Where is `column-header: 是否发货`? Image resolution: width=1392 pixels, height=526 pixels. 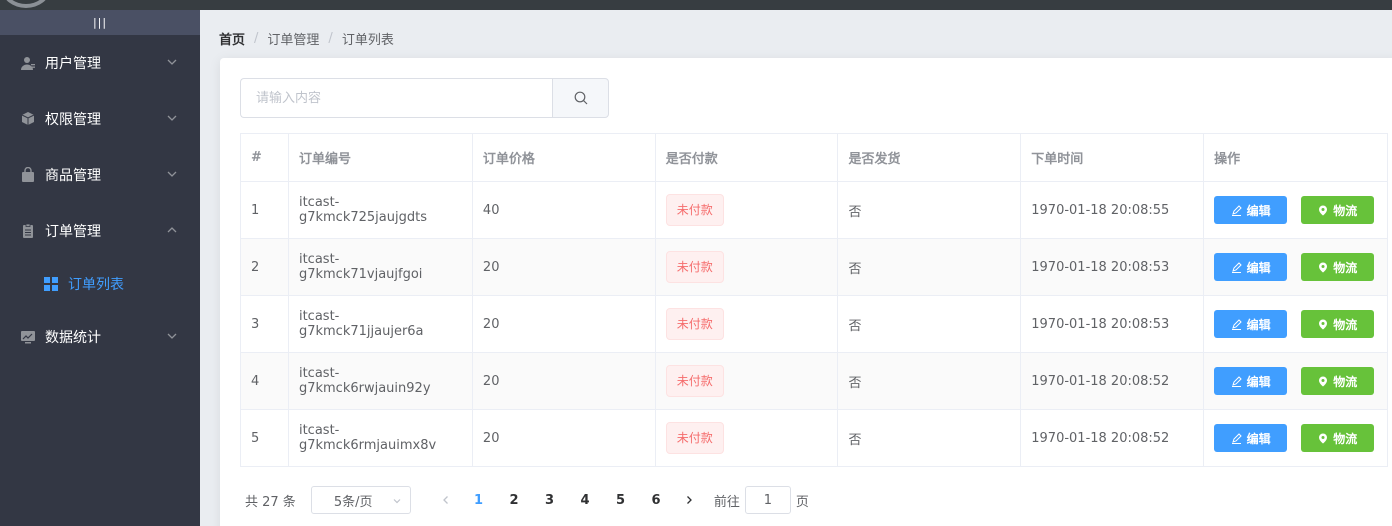 column-header: 是否发货 is located at coordinates (929, 157).